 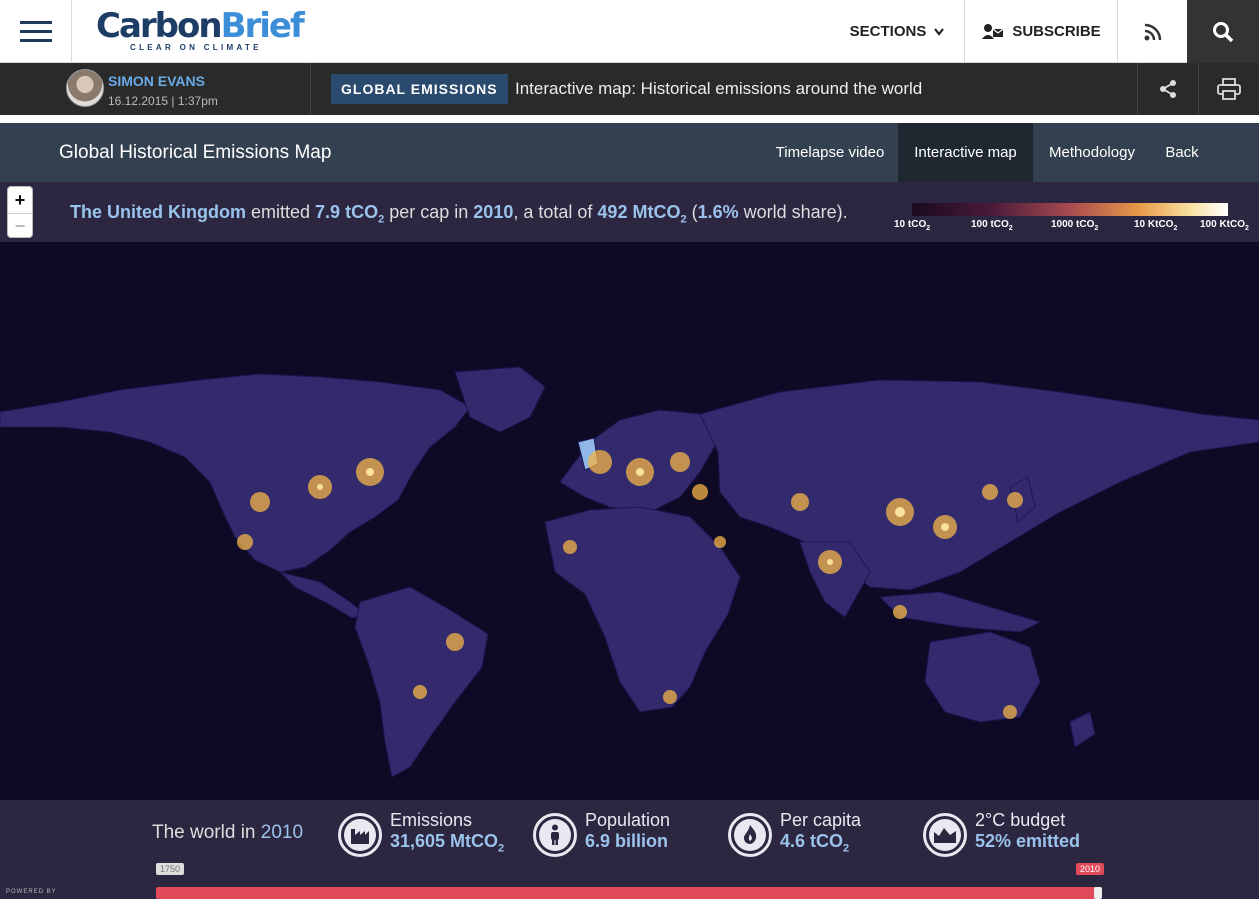 What do you see at coordinates (979, 485) in the screenshot?
I see `asia` at bounding box center [979, 485].